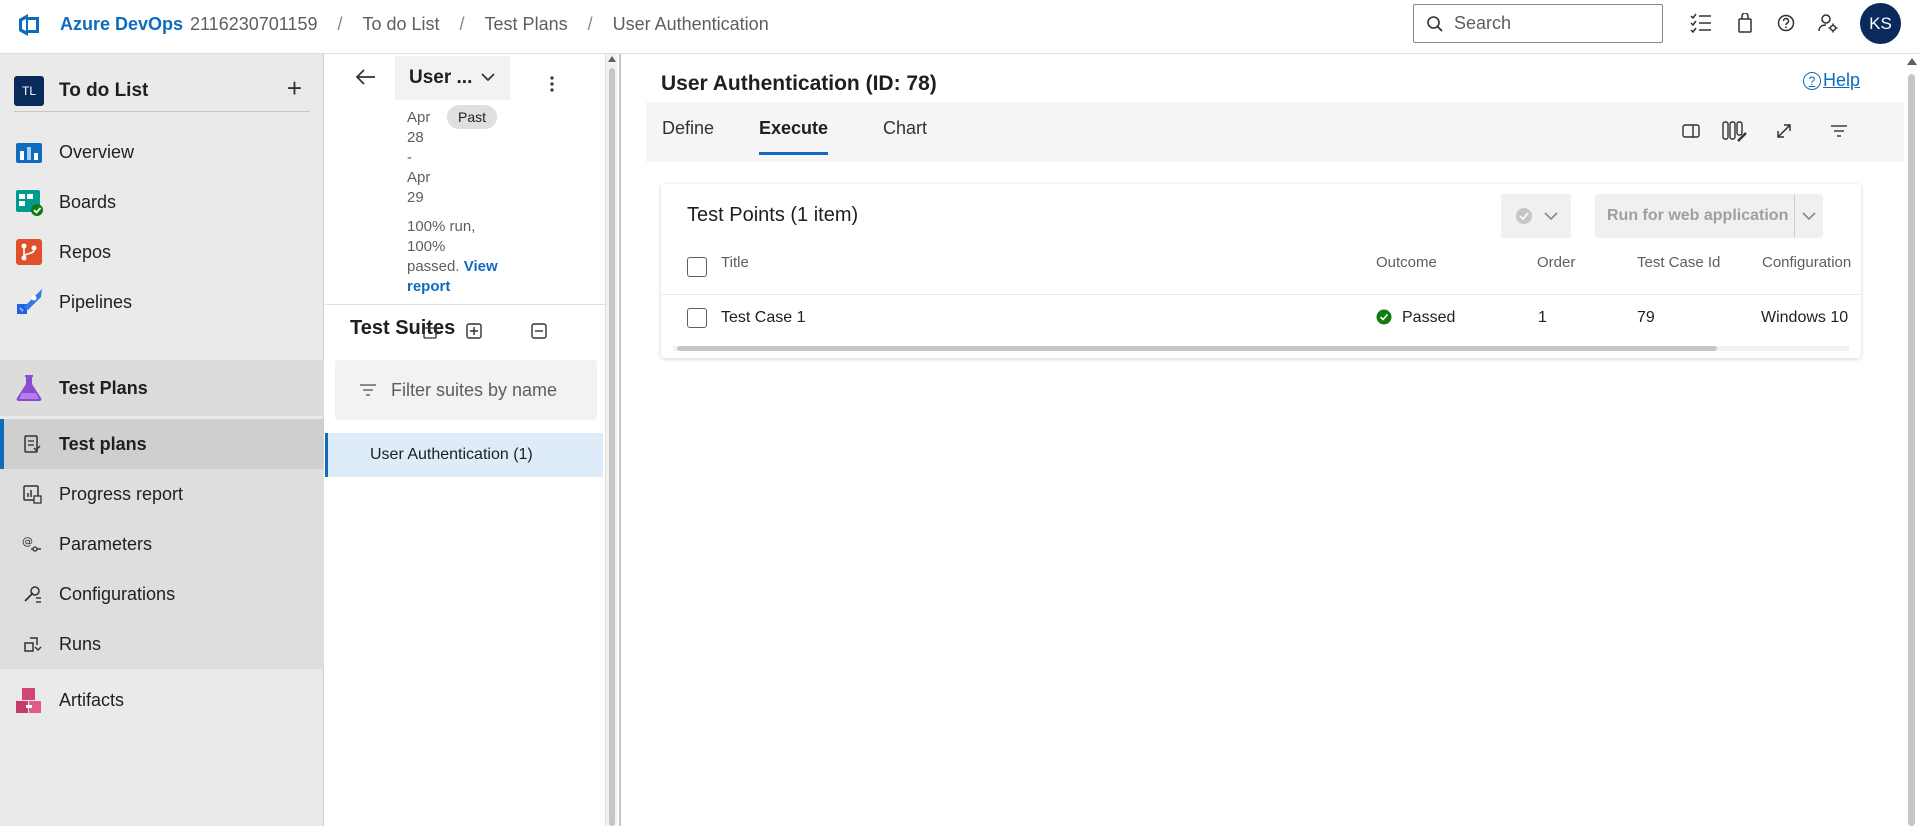 The height and width of the screenshot is (826, 1919). I want to click on run-for-web-button: Run for web application, so click(1709, 216).